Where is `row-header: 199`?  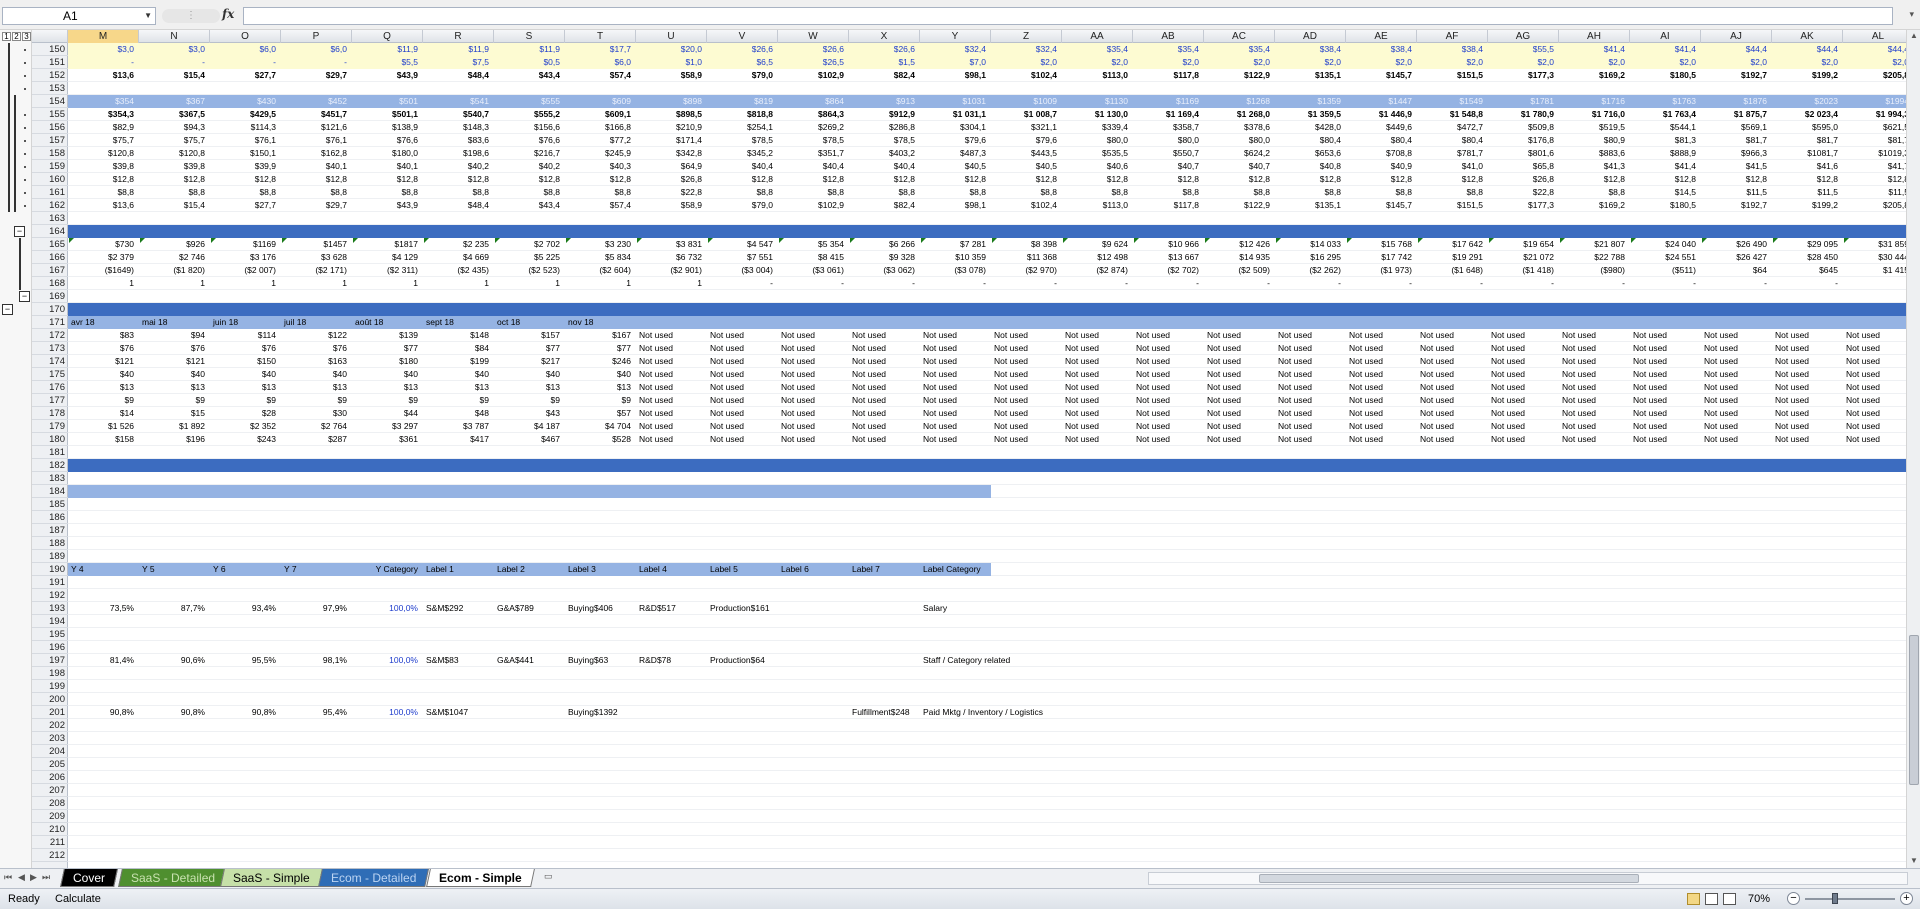 row-header: 199 is located at coordinates (50, 686).